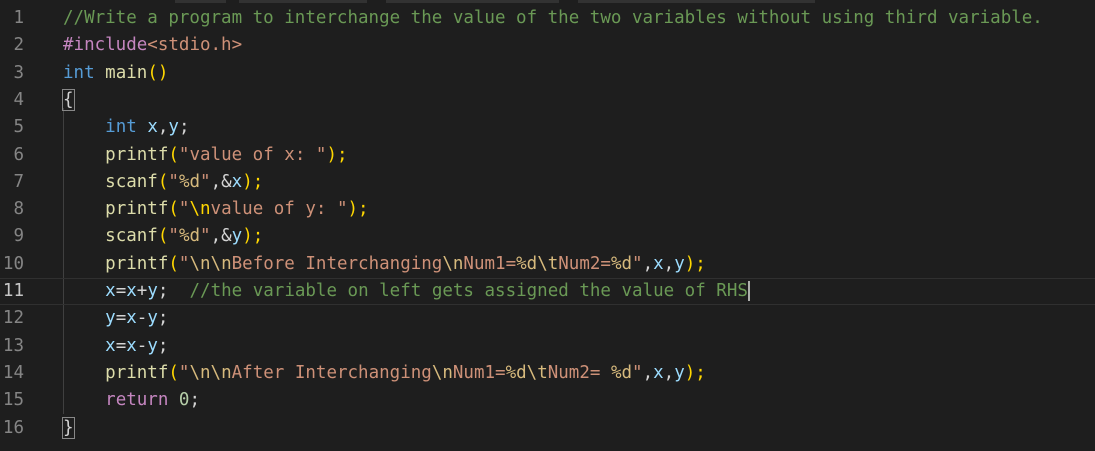 The image size is (1095, 451). I want to click on line-number: 11, so click(13, 291).